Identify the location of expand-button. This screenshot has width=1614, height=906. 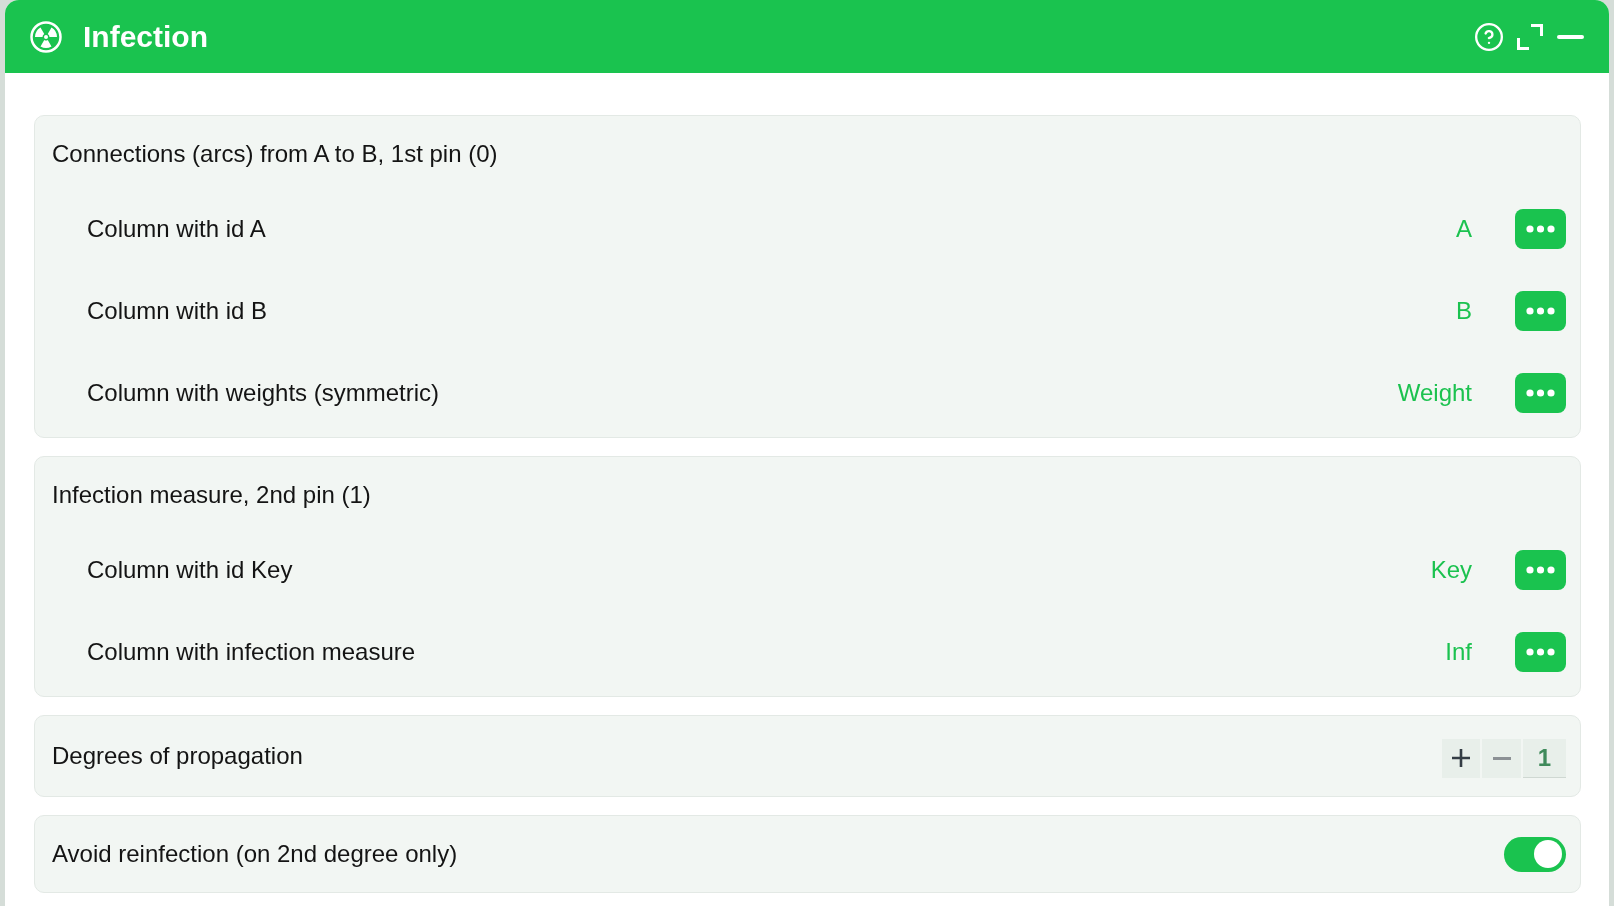
(1530, 36).